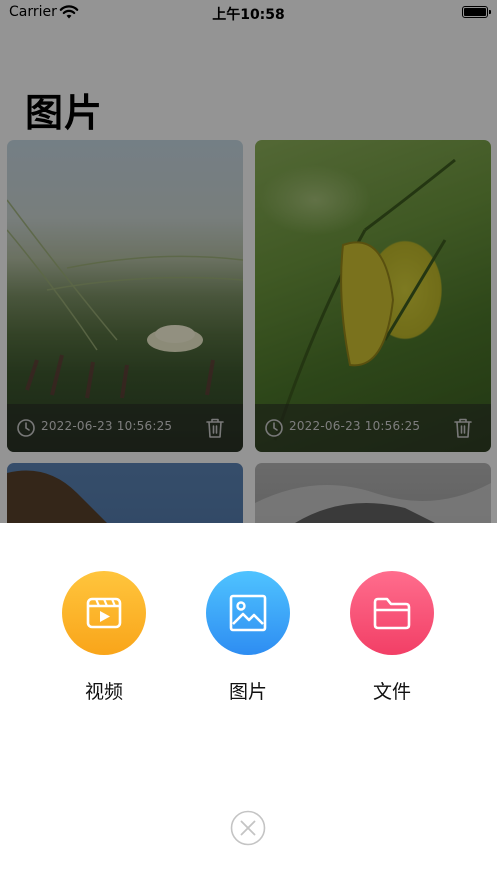  I want to click on close-circle-icon, so click(248, 828).